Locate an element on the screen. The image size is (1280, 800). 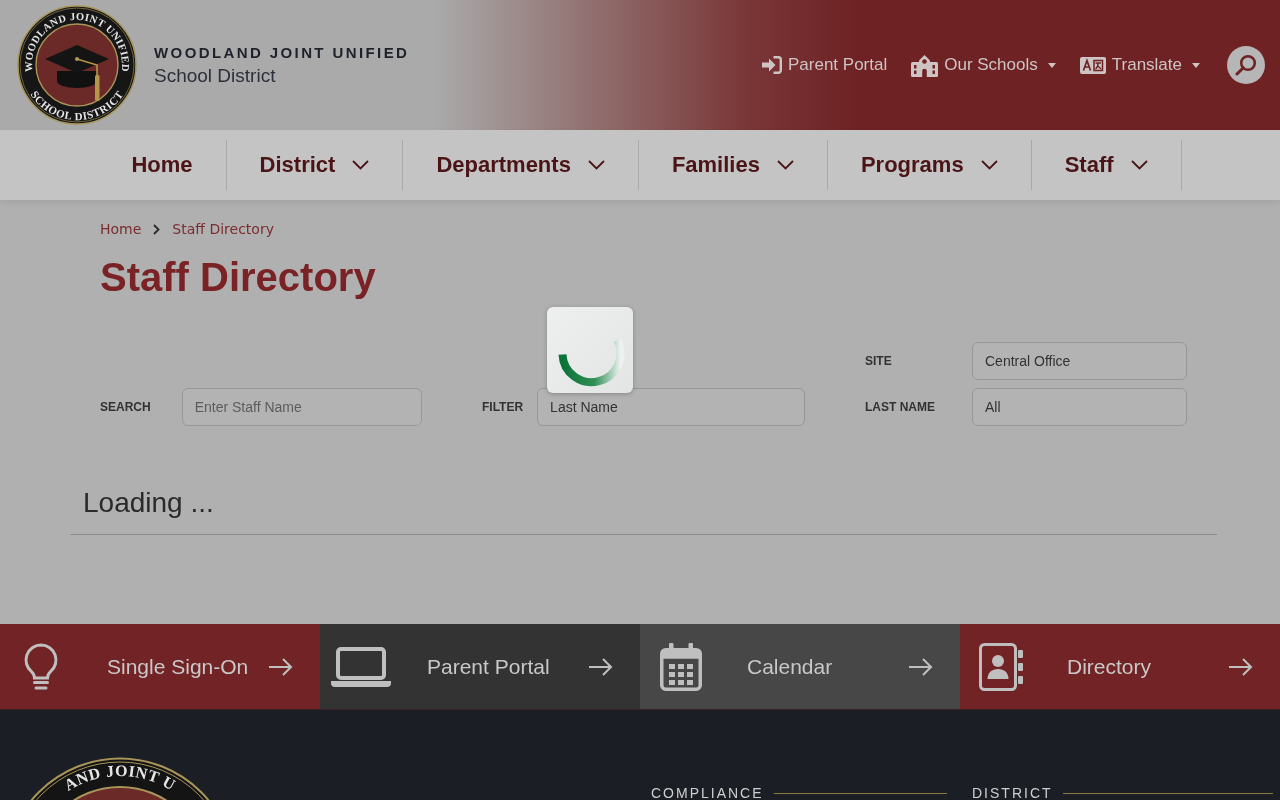
lightbulb-icon is located at coordinates (41, 666).